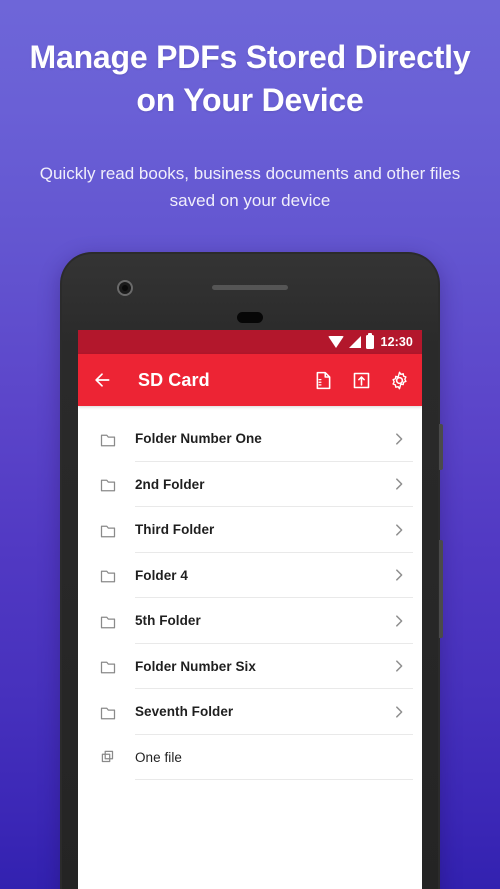  I want to click on list-item-label: Folder Number Six, so click(195, 666).